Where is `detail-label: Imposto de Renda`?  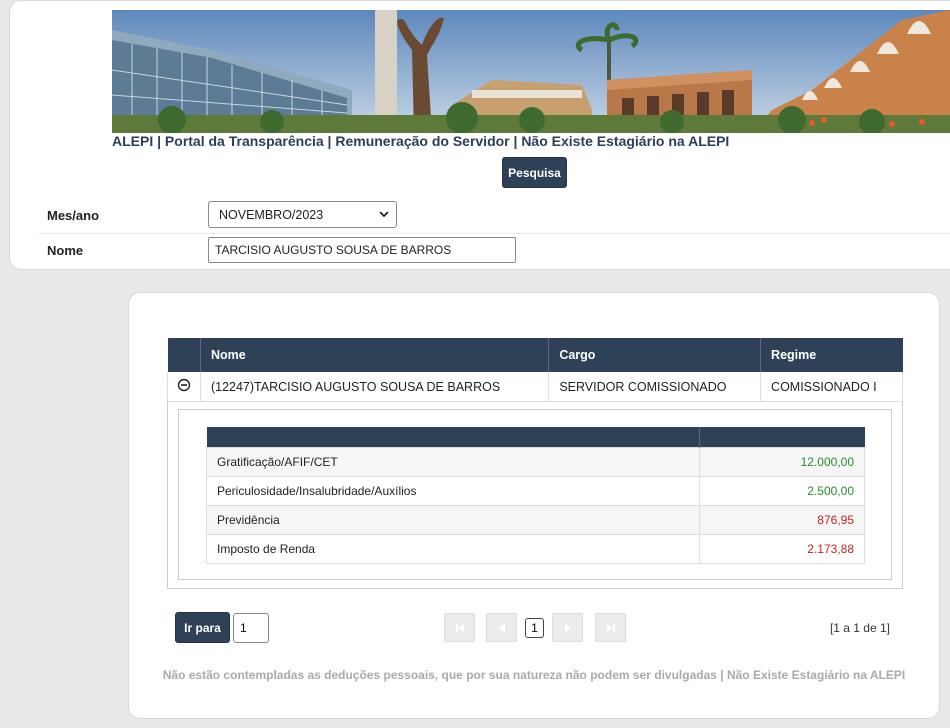
detail-label: Imposto de Renda is located at coordinates (453, 549).